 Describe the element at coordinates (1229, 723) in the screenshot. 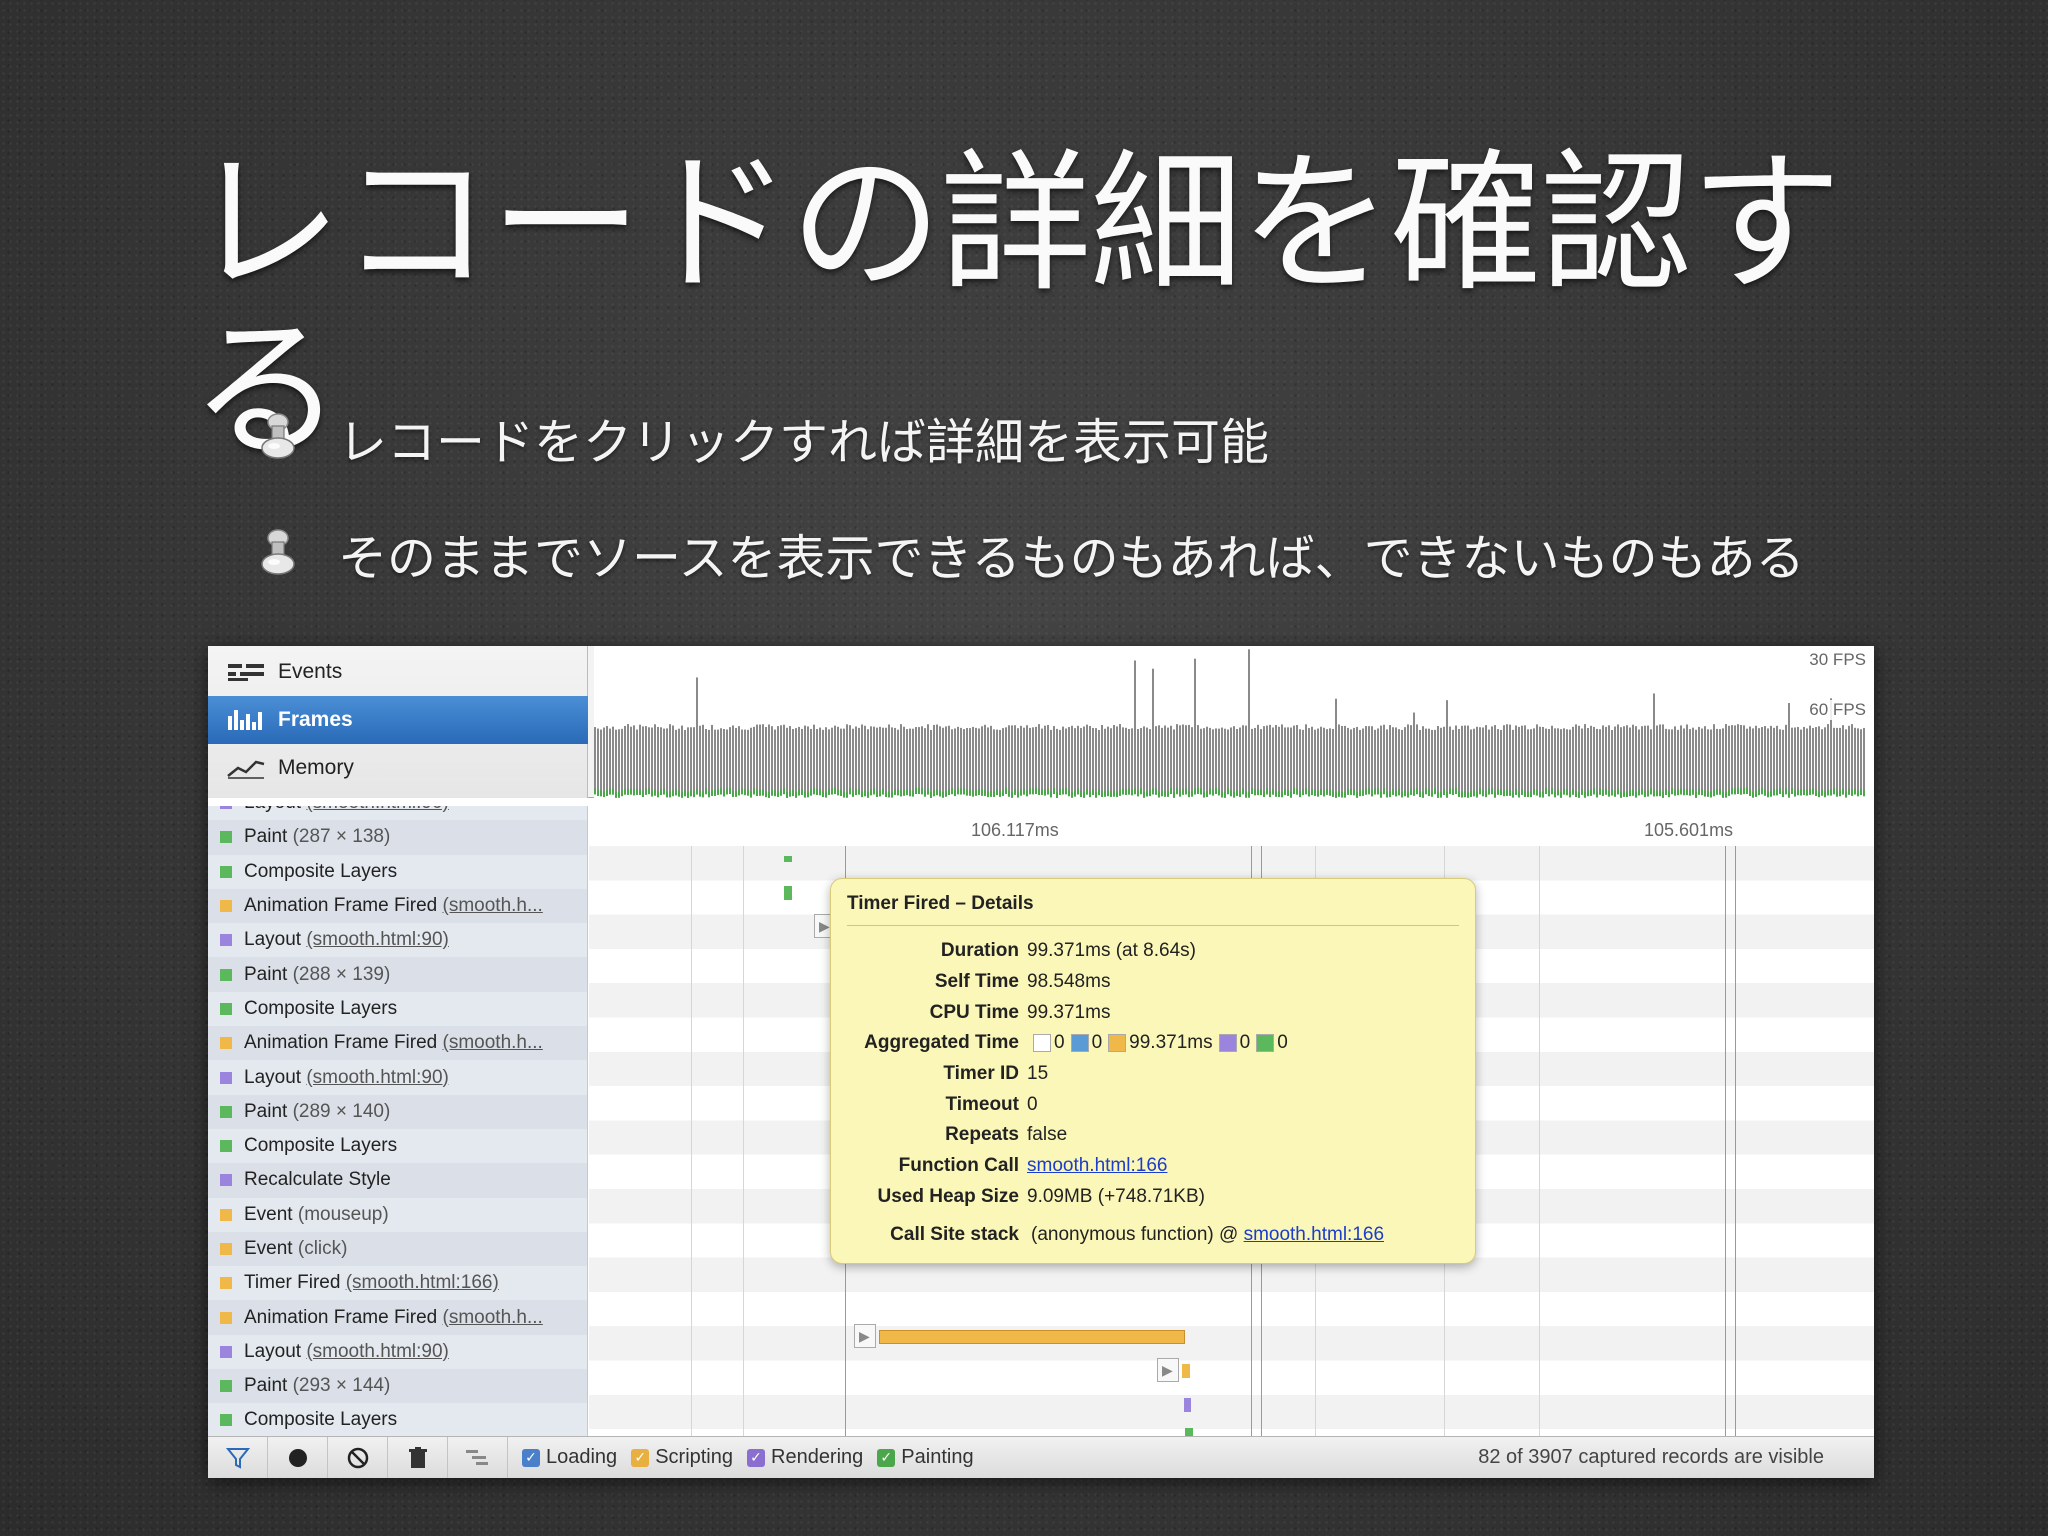

I see `frames-bars` at that location.